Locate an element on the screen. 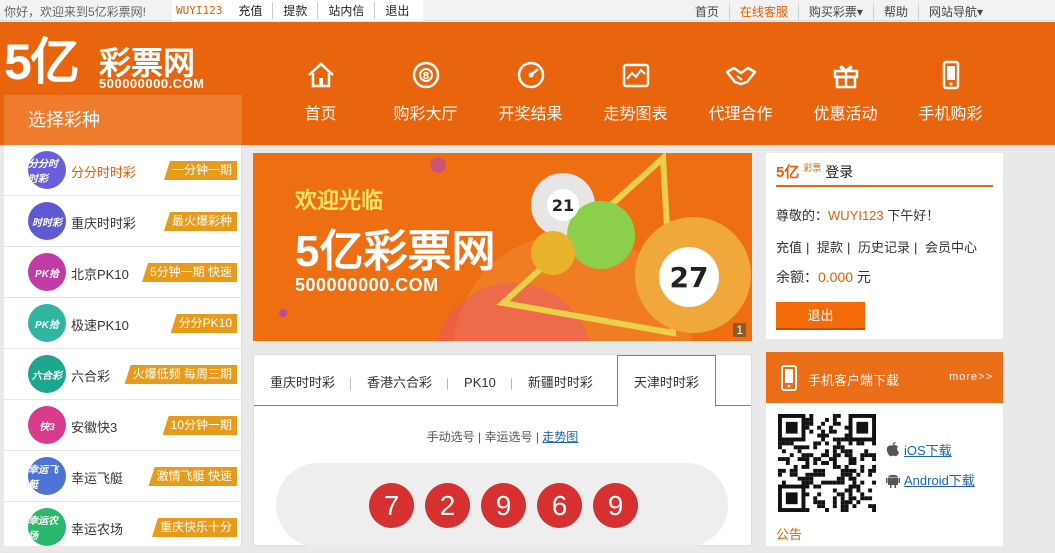  tab-label: 香港六合彩 is located at coordinates (400, 382).